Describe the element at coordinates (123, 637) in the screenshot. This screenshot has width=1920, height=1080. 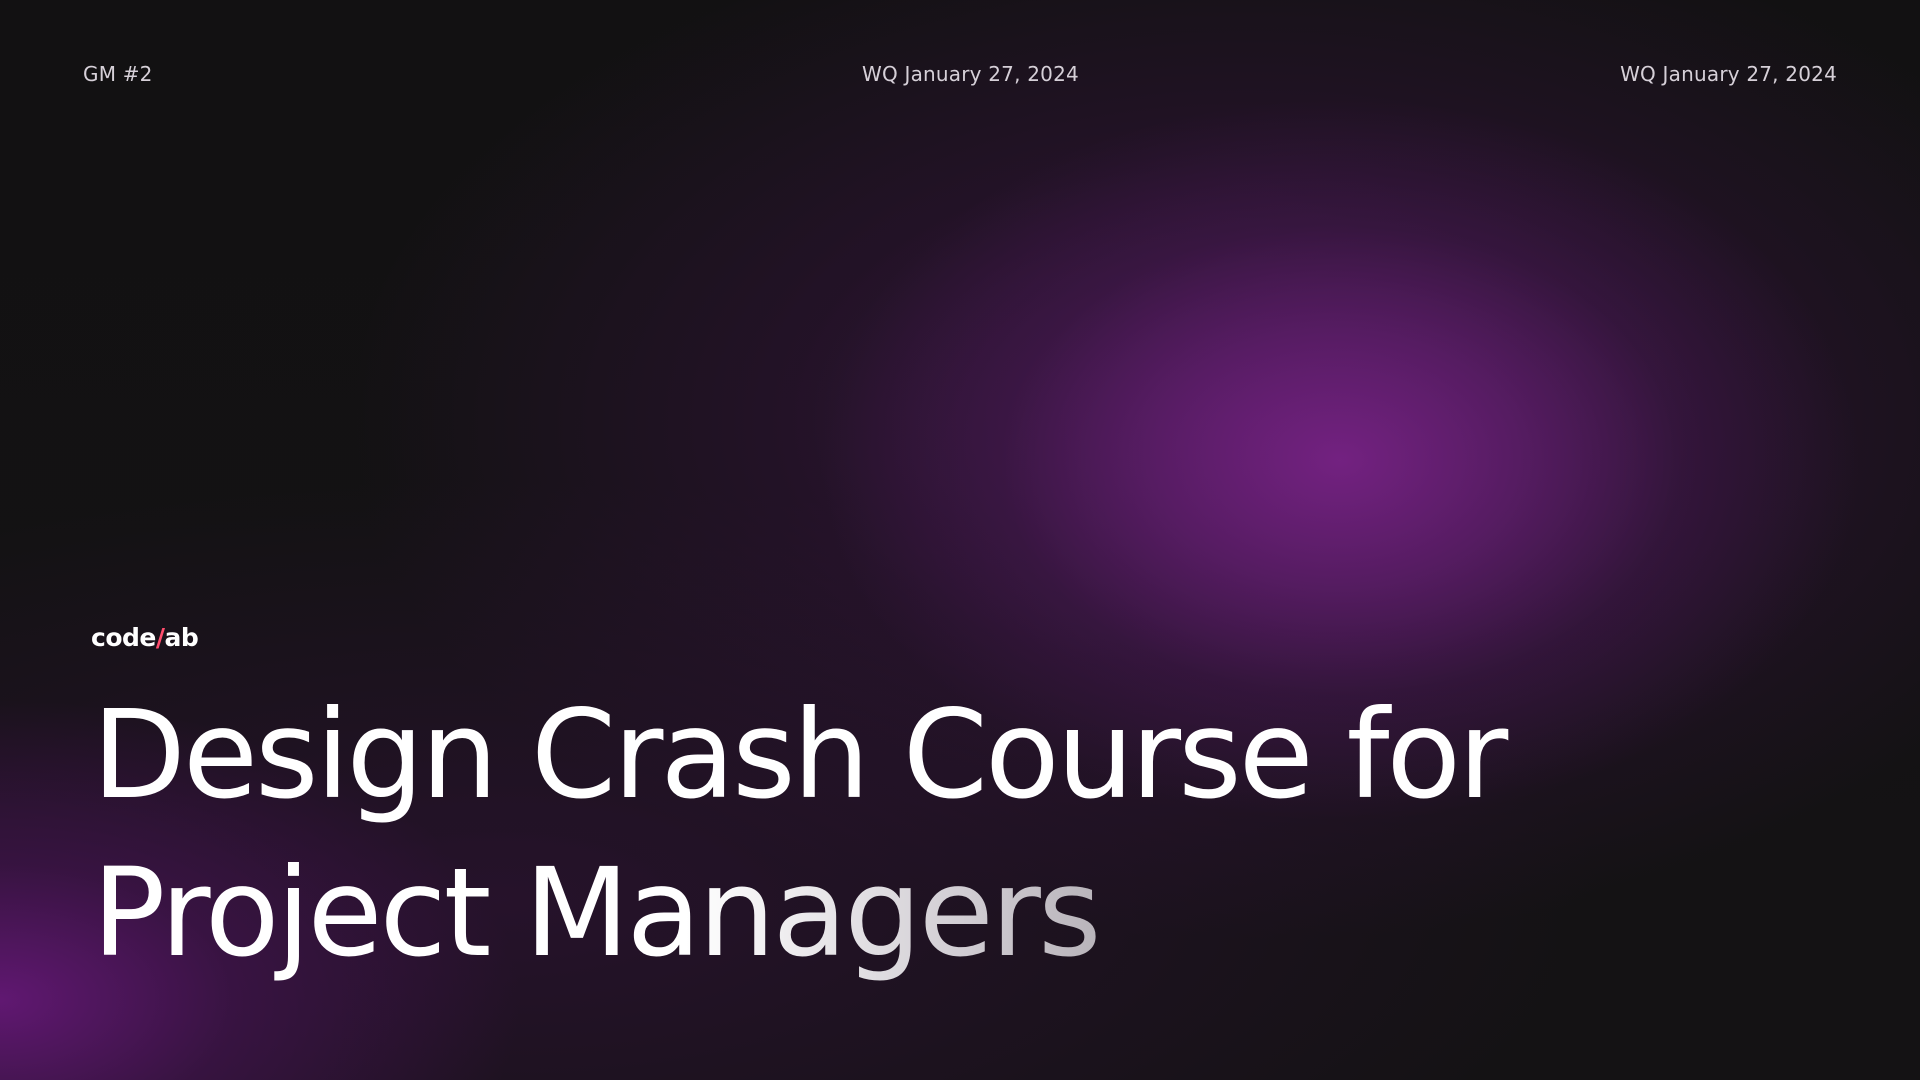
I see `logo-part-code: code` at that location.